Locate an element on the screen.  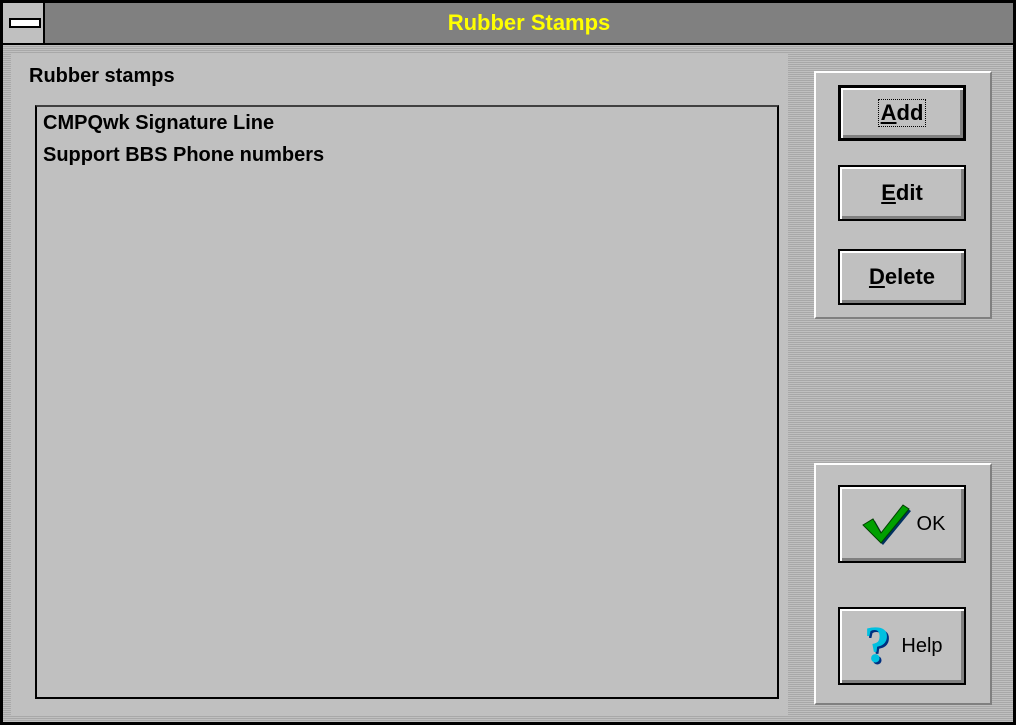
help-button: ? ? Help is located at coordinates (902, 646).